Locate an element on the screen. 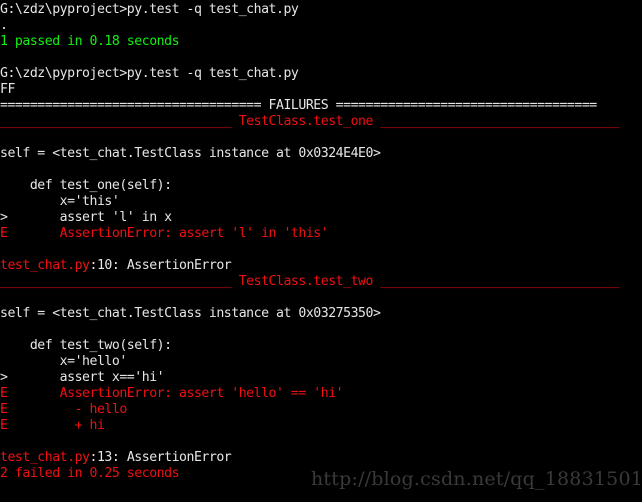 This screenshot has width=642, height=502. console-line-prompt-1: G:\zdz\pyproject>py.test -q test_chat.py is located at coordinates (149, 9).